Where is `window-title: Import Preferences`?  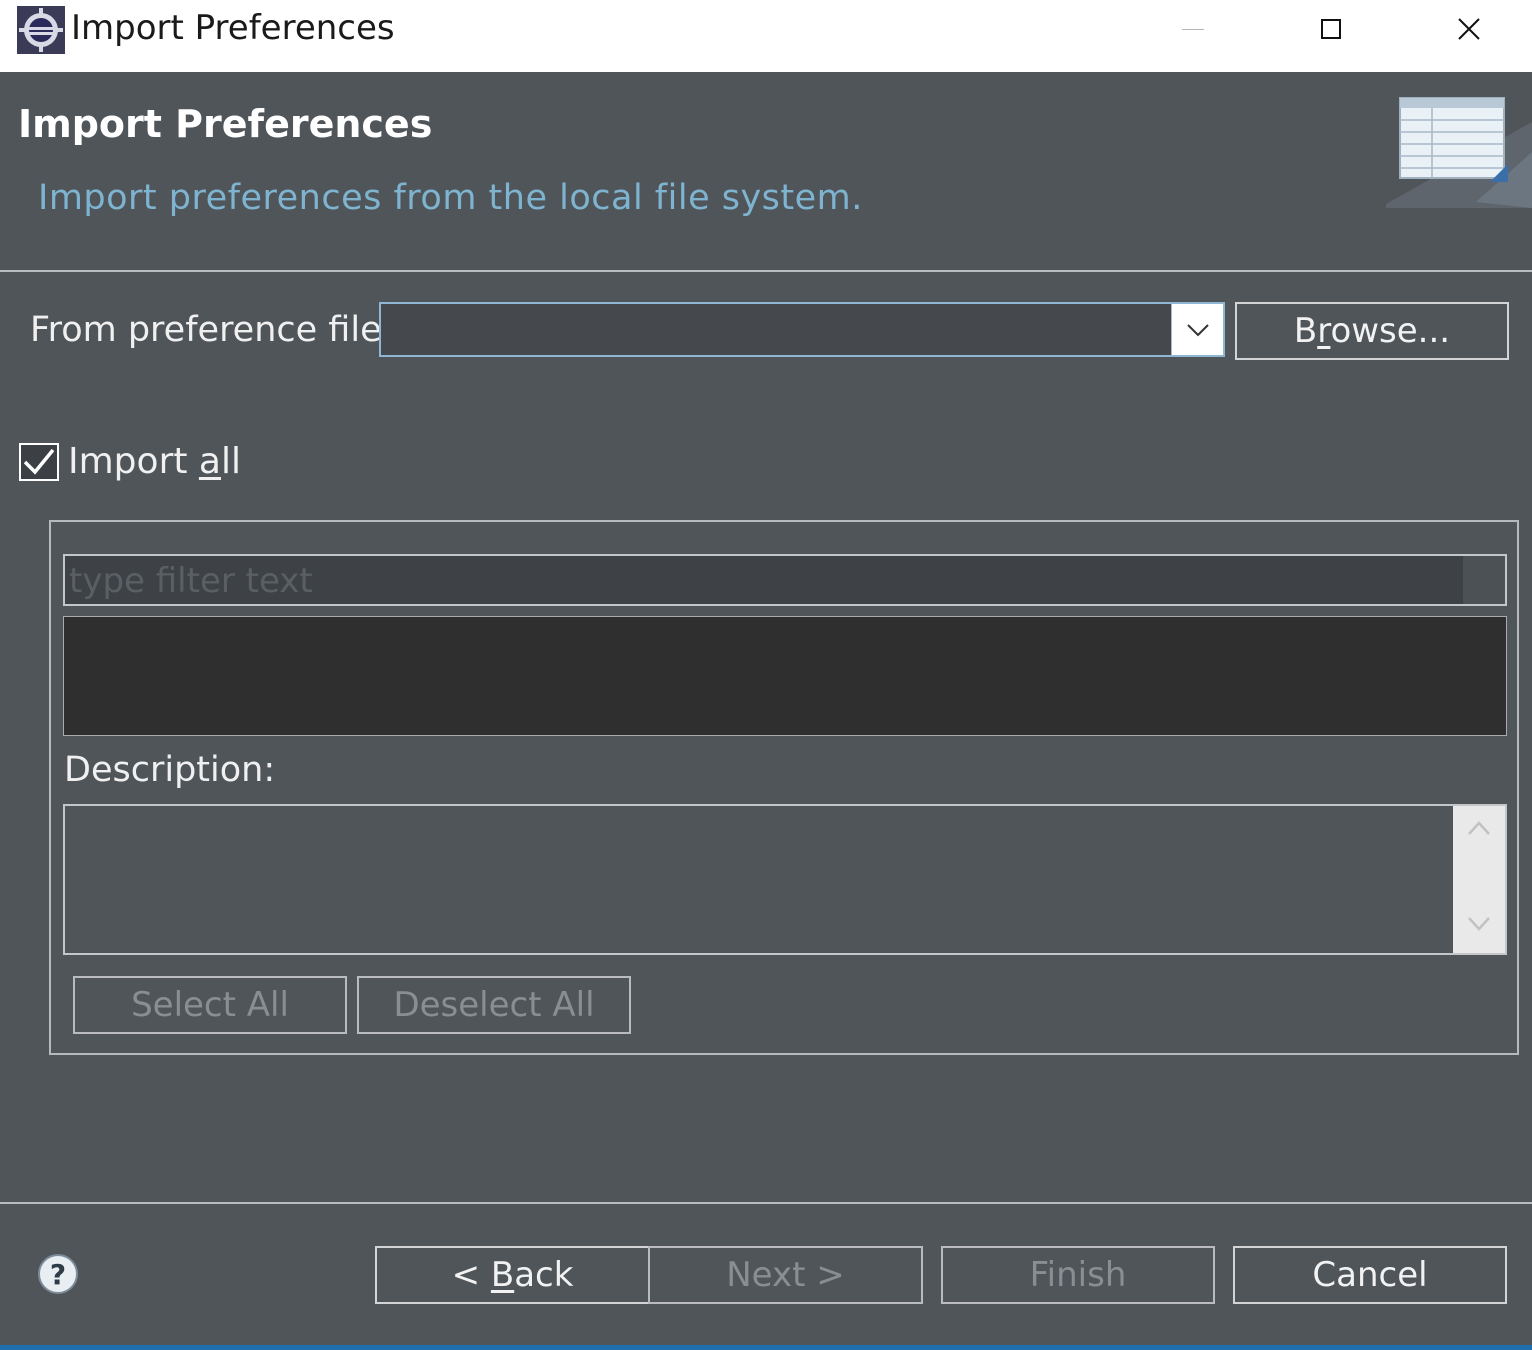
window-title: Import Preferences is located at coordinates (233, 28).